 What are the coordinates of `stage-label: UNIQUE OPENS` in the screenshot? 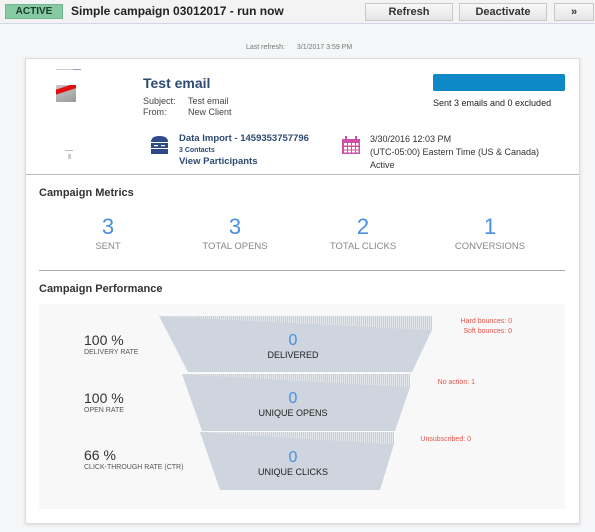 It's located at (293, 413).